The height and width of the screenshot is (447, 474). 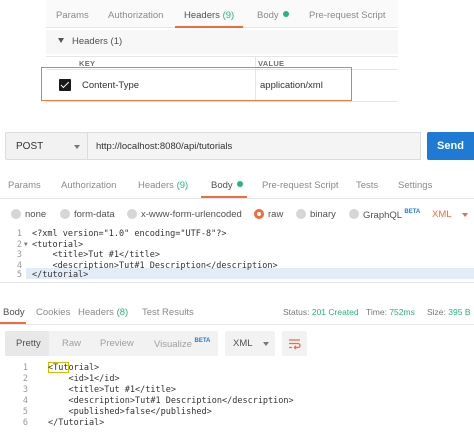 What do you see at coordinates (74, 368) in the screenshot?
I see `code-line: <Tutorial>` at bounding box center [74, 368].